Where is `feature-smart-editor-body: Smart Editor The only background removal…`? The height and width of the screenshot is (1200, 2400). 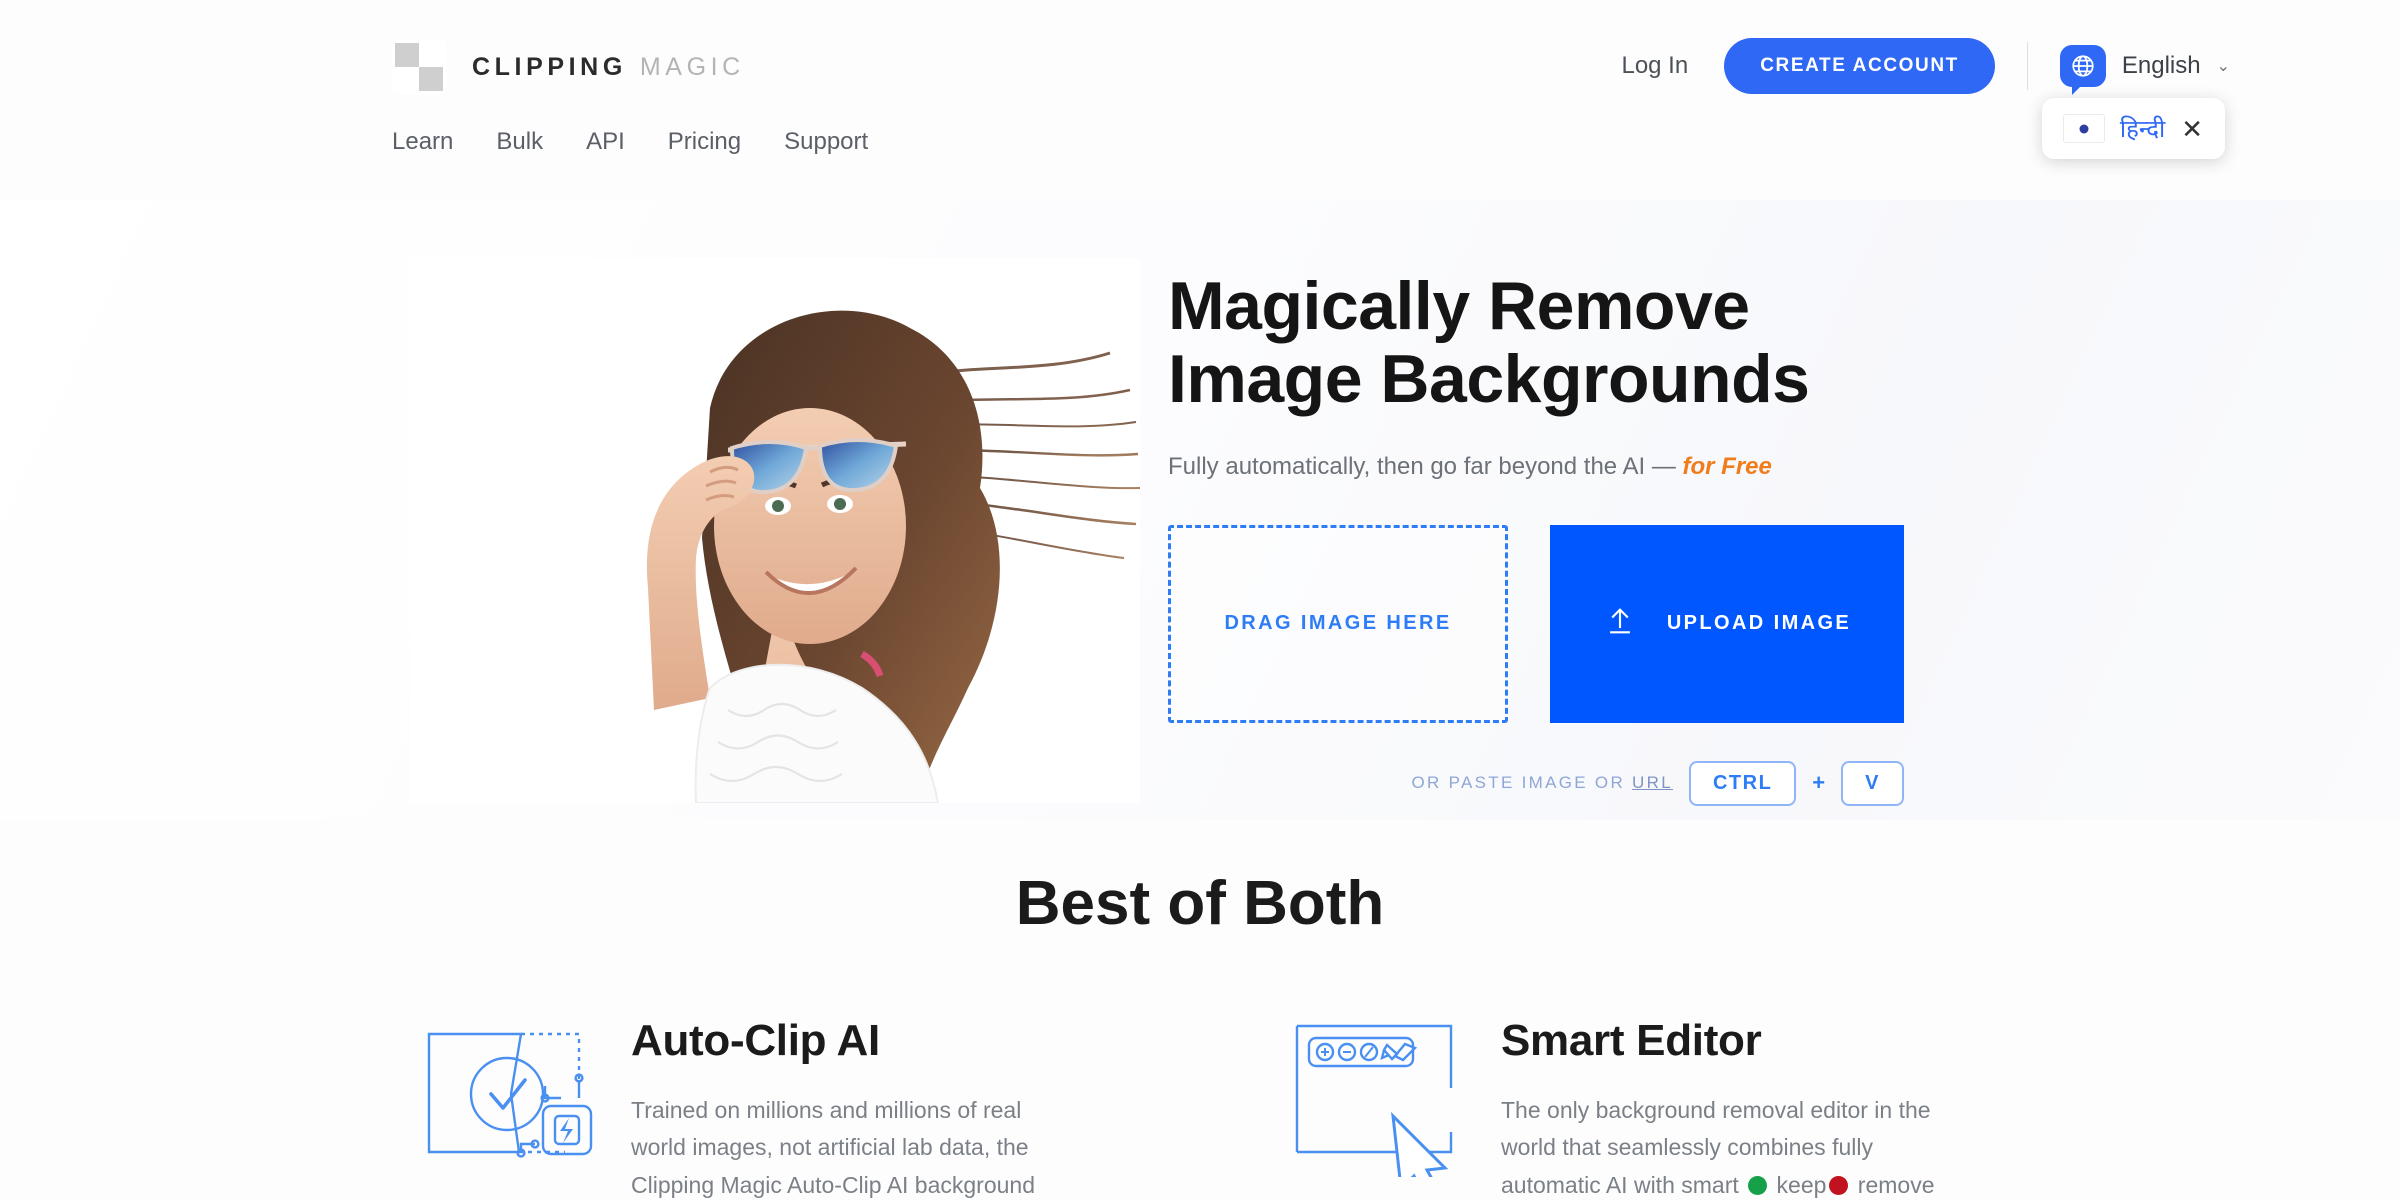
feature-smart-editor-body: Smart Editor The only background removal… is located at coordinates (1721, 1106).